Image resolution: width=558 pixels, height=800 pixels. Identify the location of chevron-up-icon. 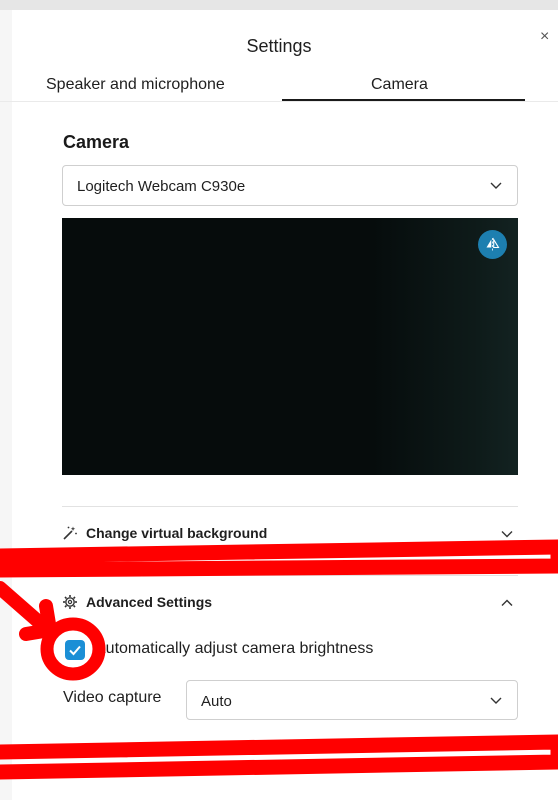
(507, 605).